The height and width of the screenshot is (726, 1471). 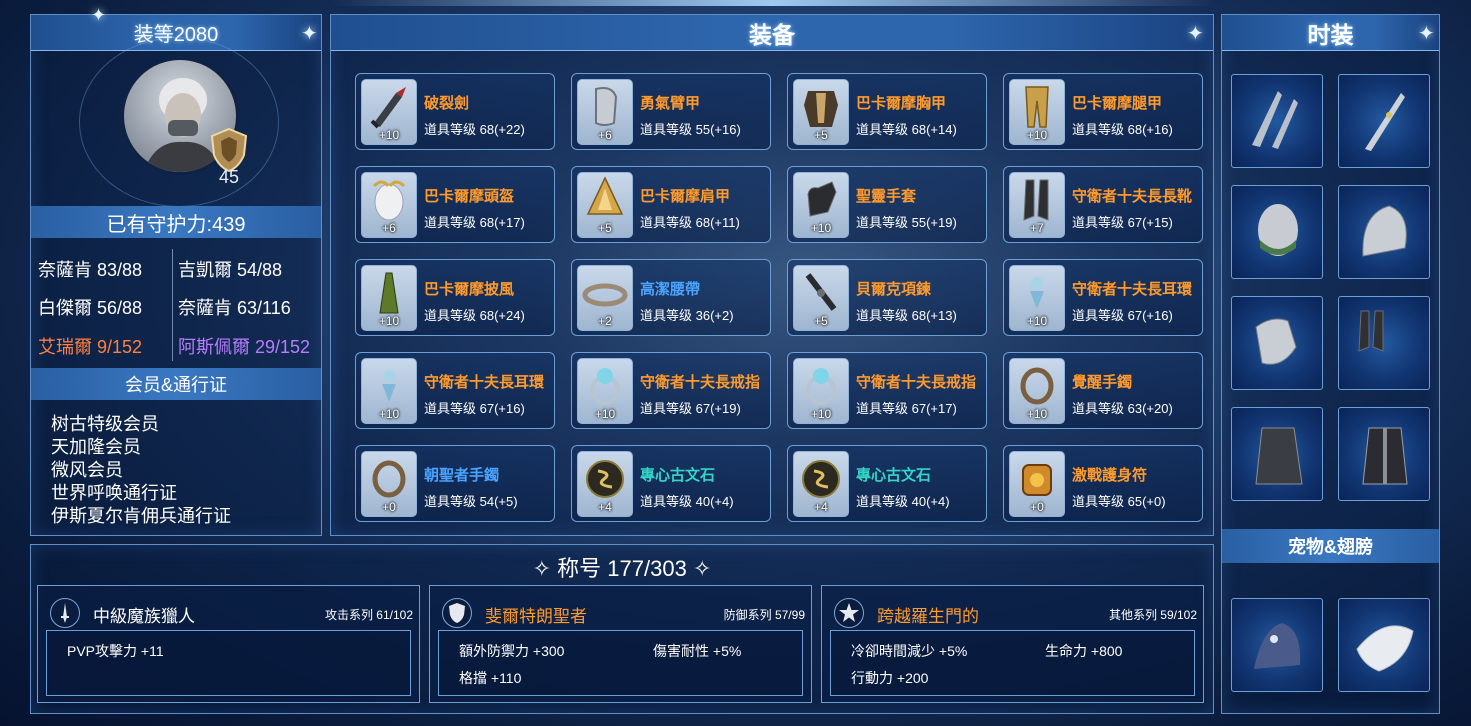 I want to click on item-level: 道具等级 55(+19), so click(x=906, y=222).